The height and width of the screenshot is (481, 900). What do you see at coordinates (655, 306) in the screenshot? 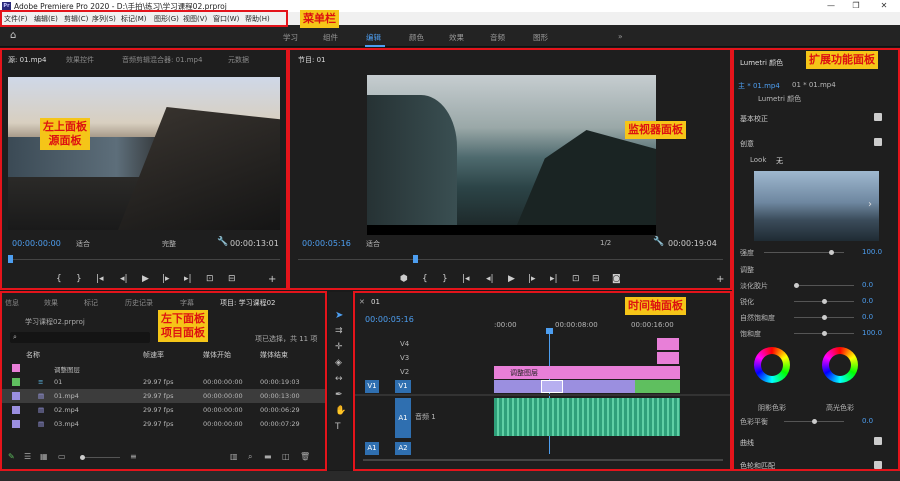
I see `annotation-timeline: 时间轴面板` at bounding box center [655, 306].